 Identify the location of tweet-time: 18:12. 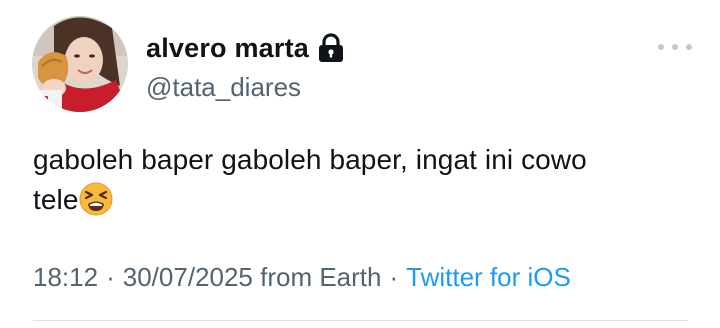
(66, 277).